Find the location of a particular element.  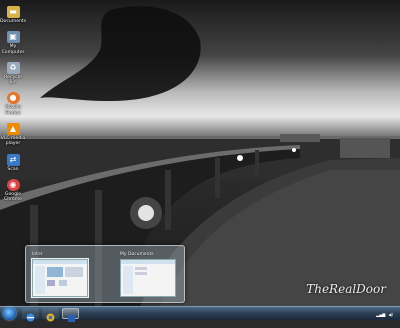

desktop-icon-scan: ⇄ Scan is located at coordinates (13, 162).